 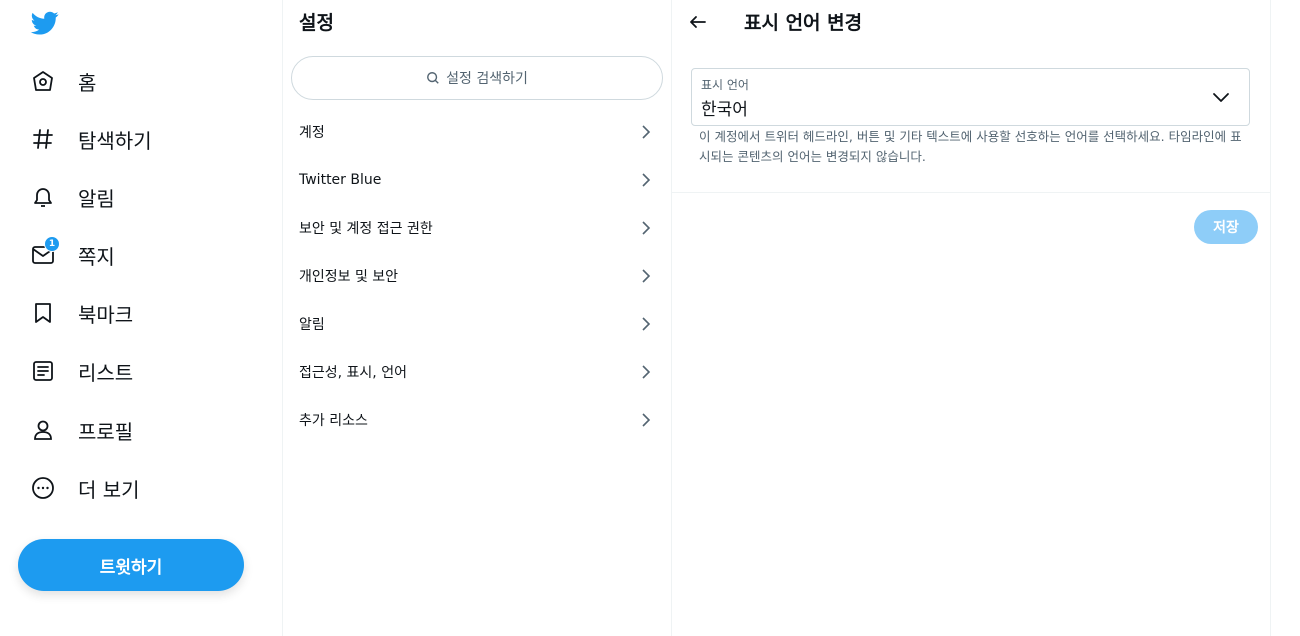 I want to click on settings-title: 설정, so click(x=316, y=23).